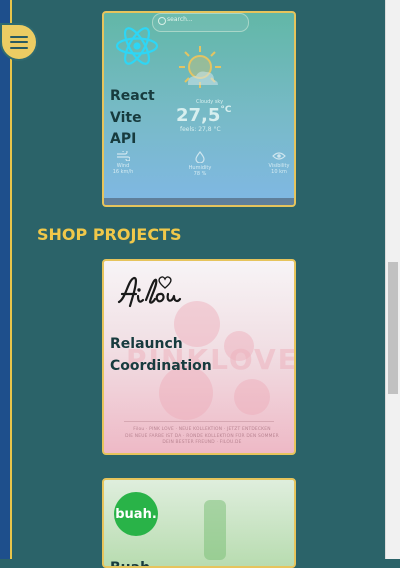 The width and height of the screenshot is (400, 568). I want to click on sun-cloud-icon, so click(200, 67).